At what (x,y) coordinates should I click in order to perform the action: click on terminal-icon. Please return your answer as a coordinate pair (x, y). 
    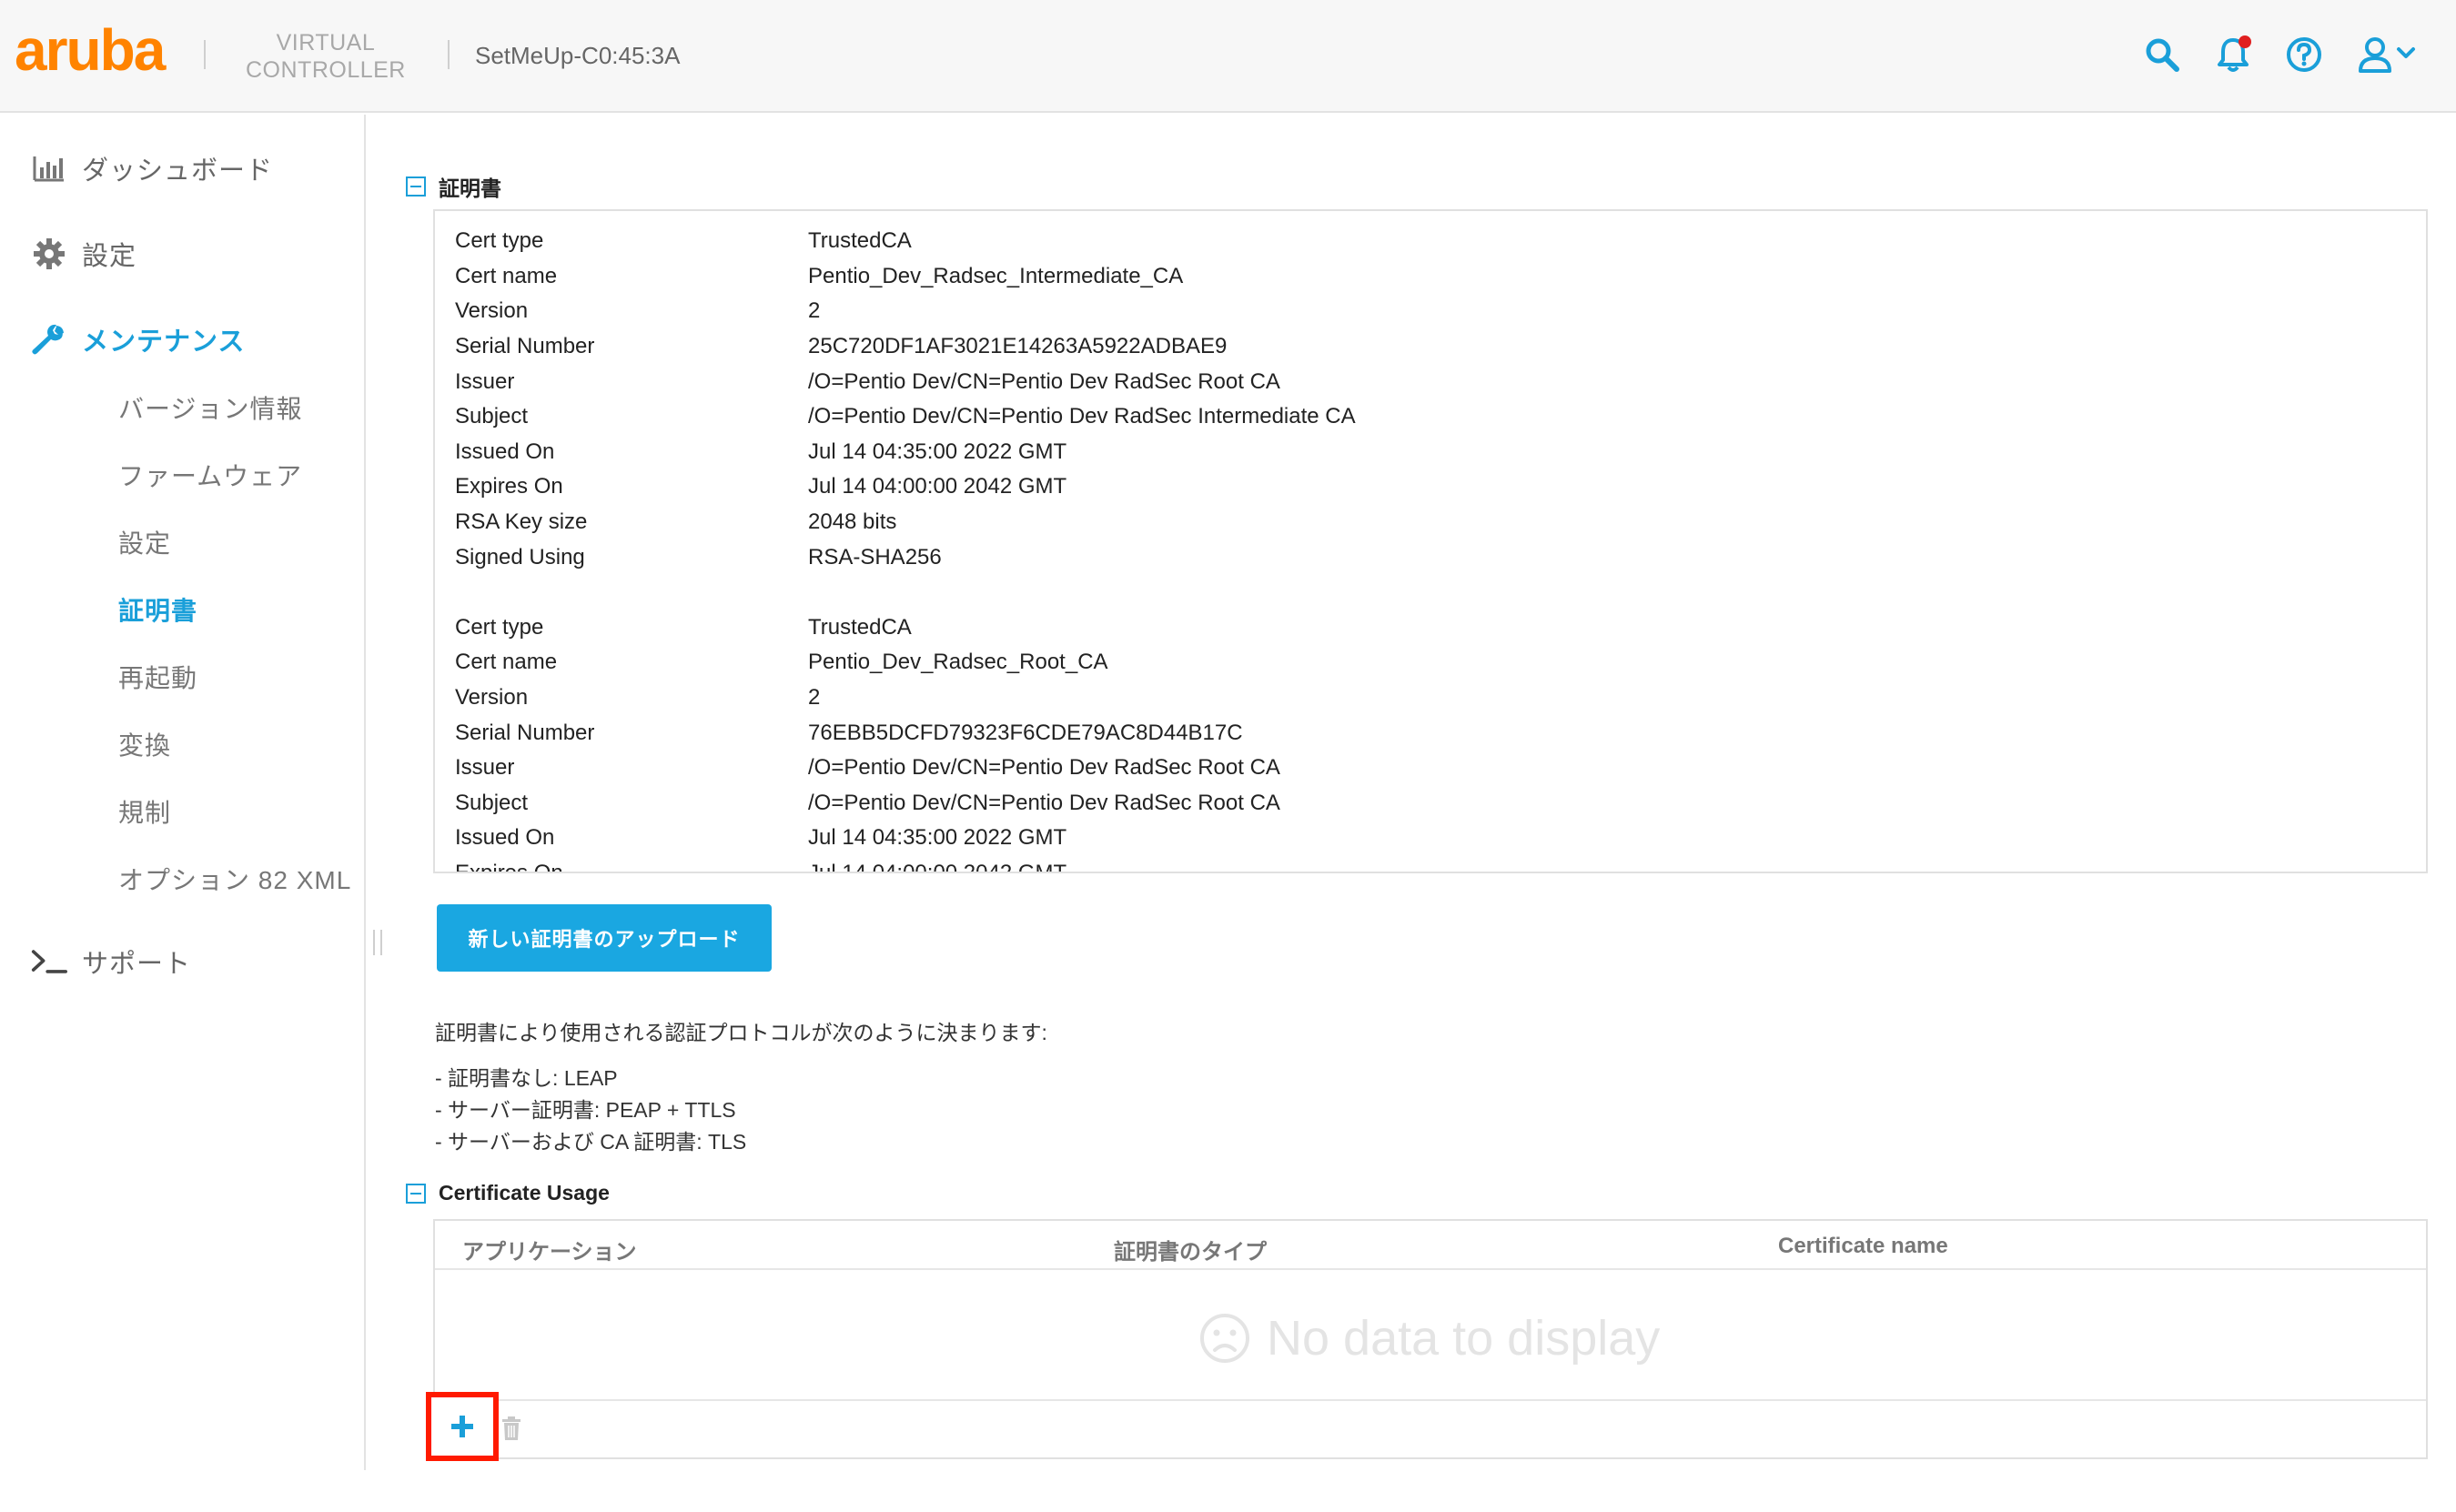
    Looking at the image, I should click on (49, 962).